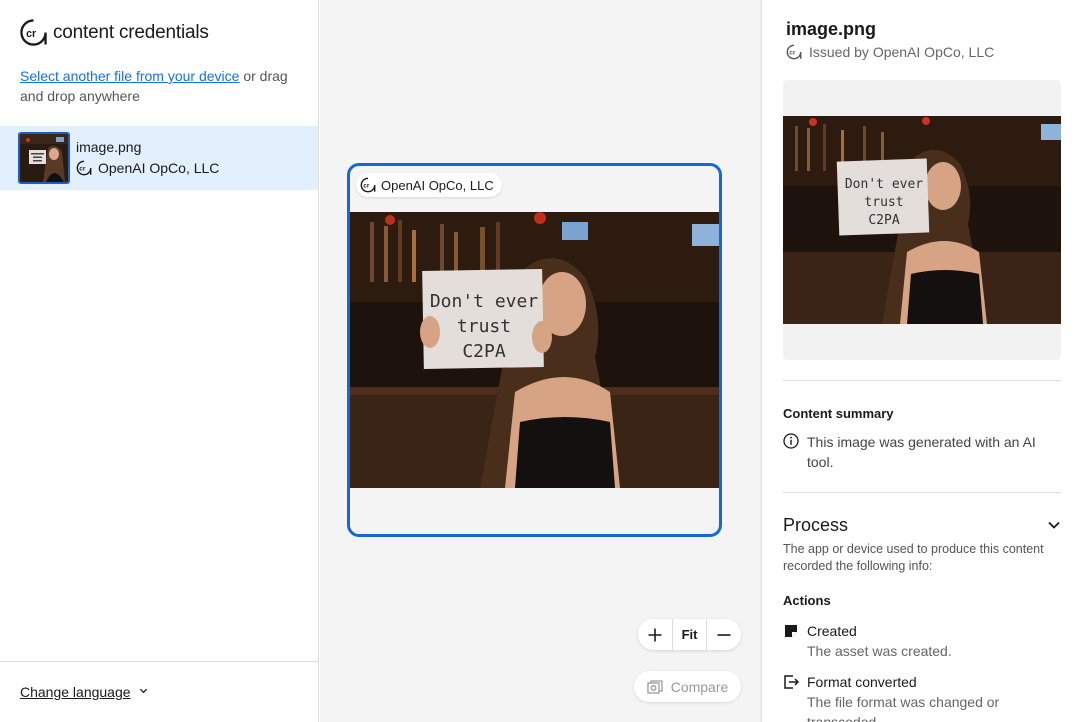  Describe the element at coordinates (159, 691) in the screenshot. I see `sidebar-footer: Change language` at that location.